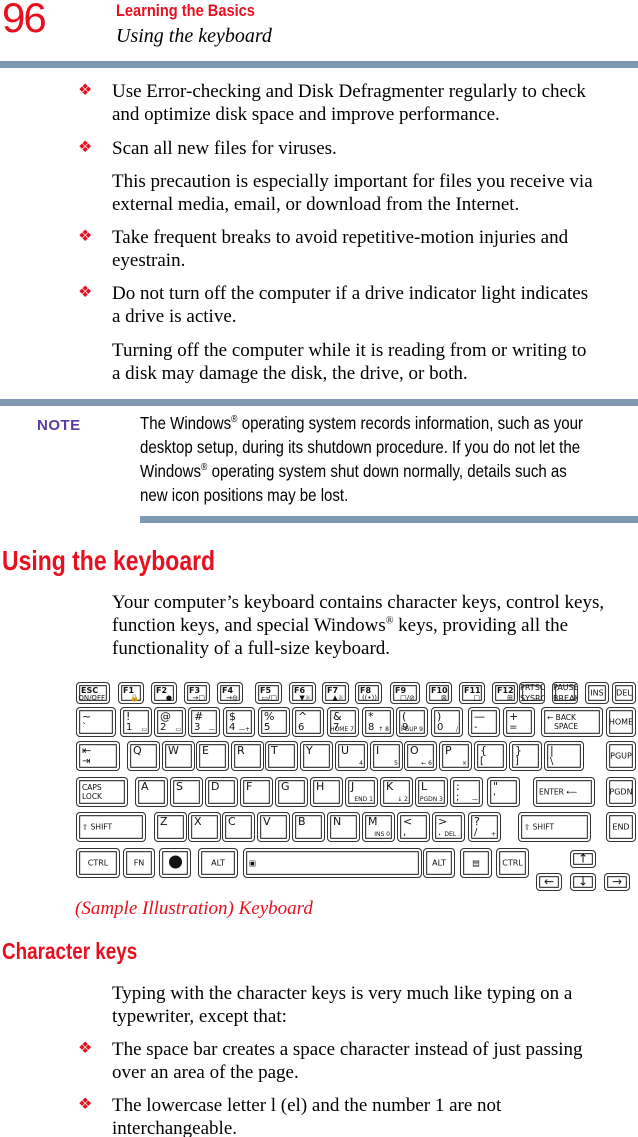 The height and width of the screenshot is (1137, 638). What do you see at coordinates (405, 693) in the screenshot?
I see `key-f9: F9 □/⊘` at bounding box center [405, 693].